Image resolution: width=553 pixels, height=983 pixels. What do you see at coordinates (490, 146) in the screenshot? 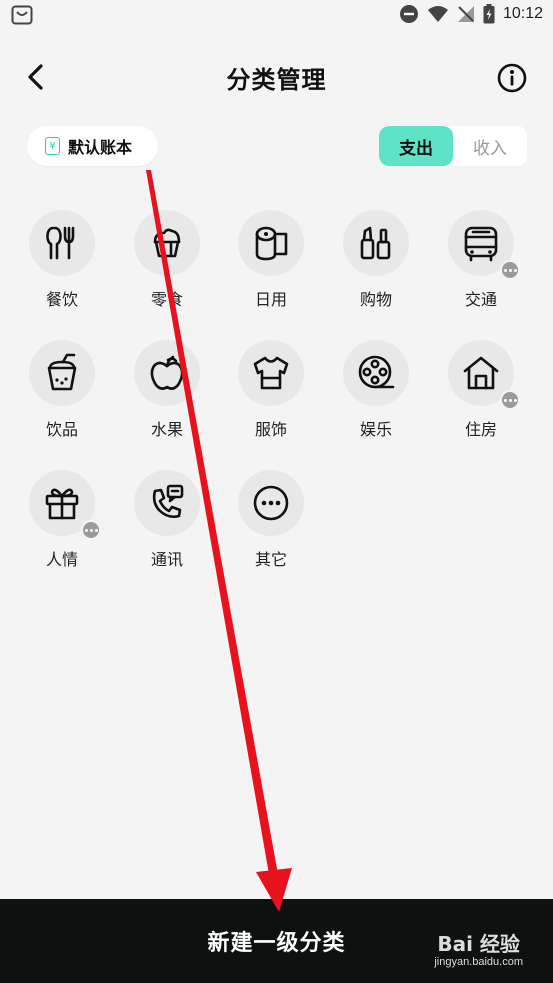
I see `tab-income: 收入` at bounding box center [490, 146].